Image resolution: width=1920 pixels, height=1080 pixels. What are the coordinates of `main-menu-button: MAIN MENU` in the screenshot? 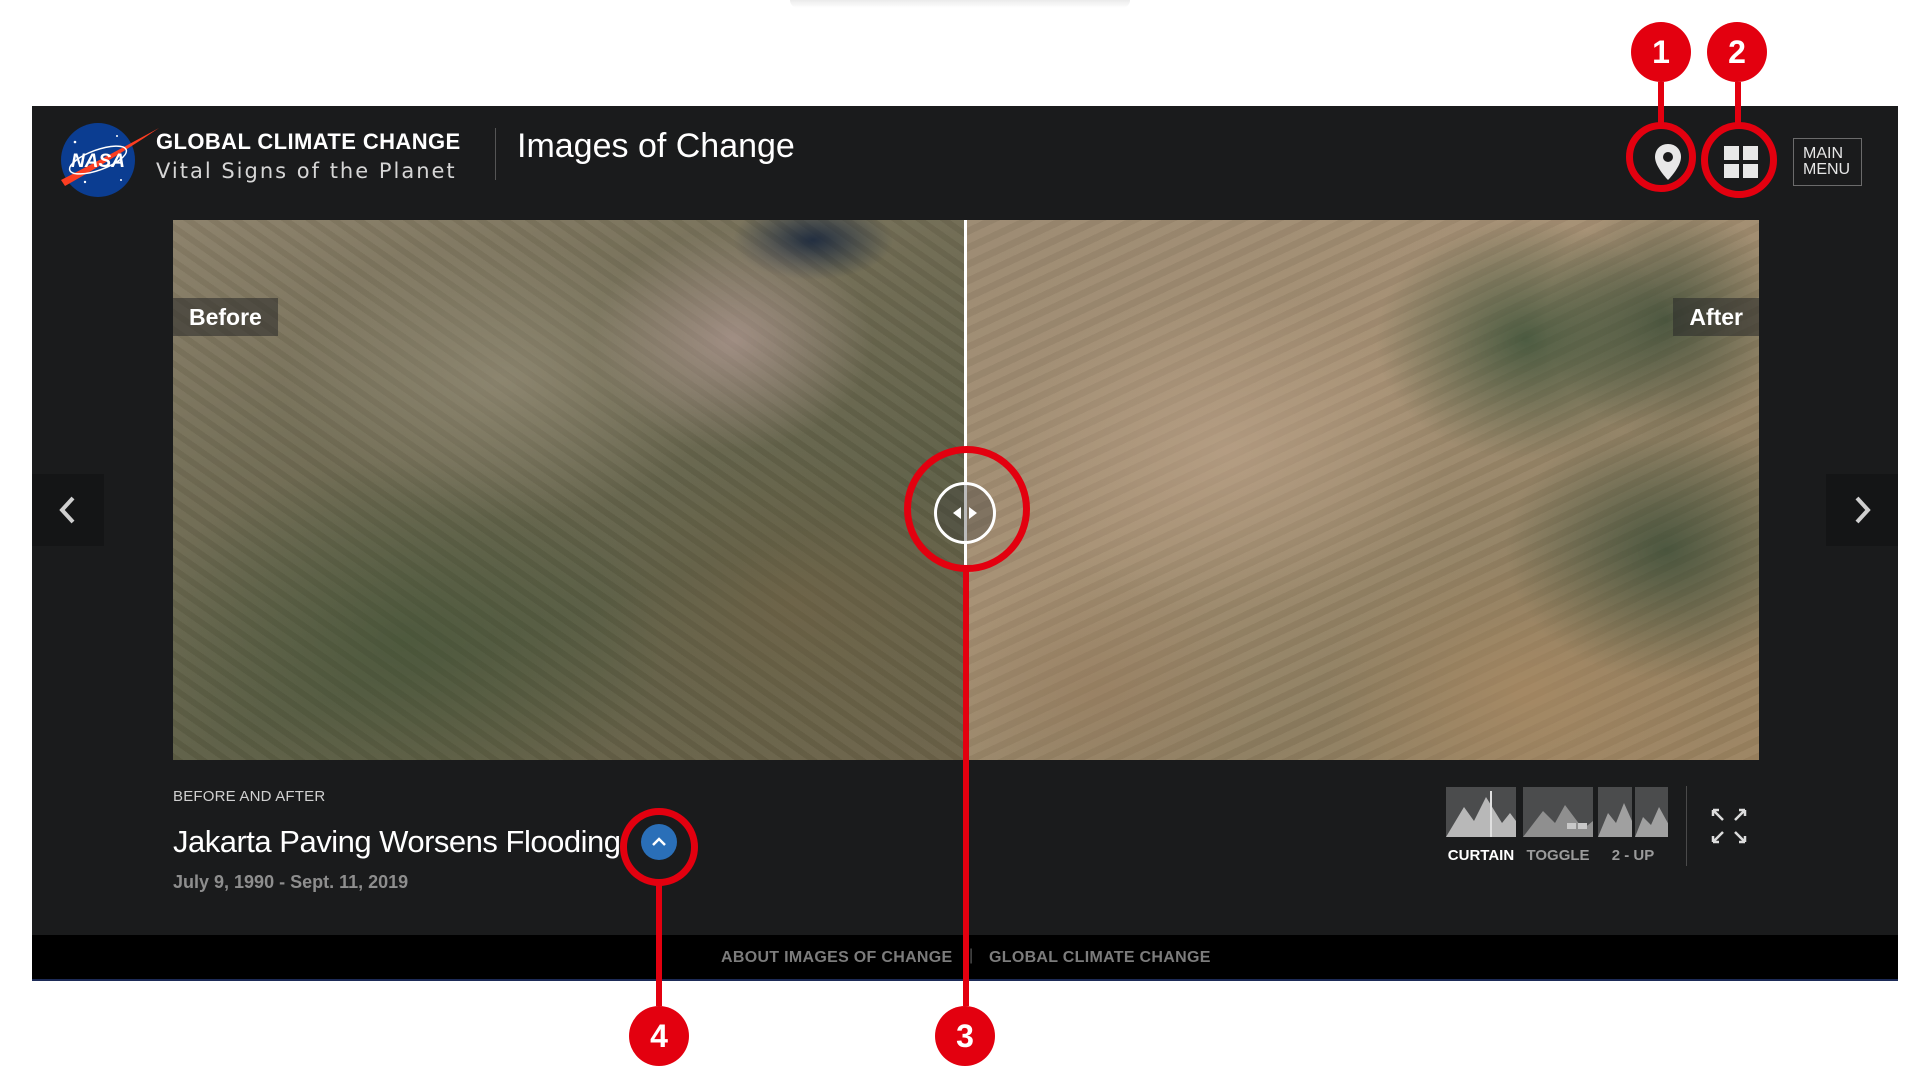 It's located at (1827, 162).